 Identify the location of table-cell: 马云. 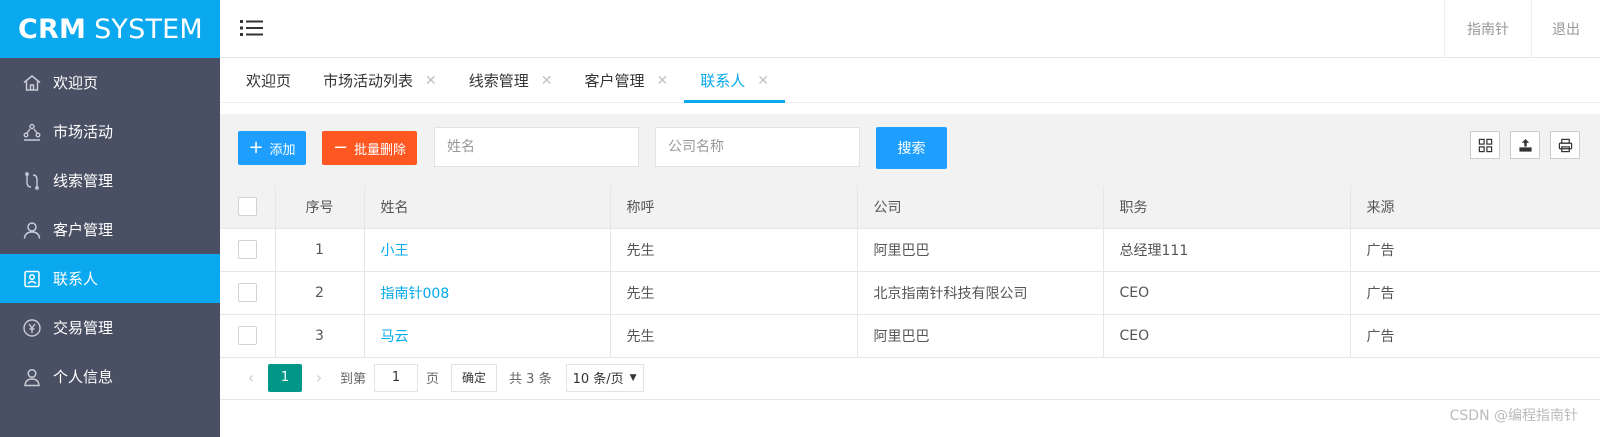
(487, 336).